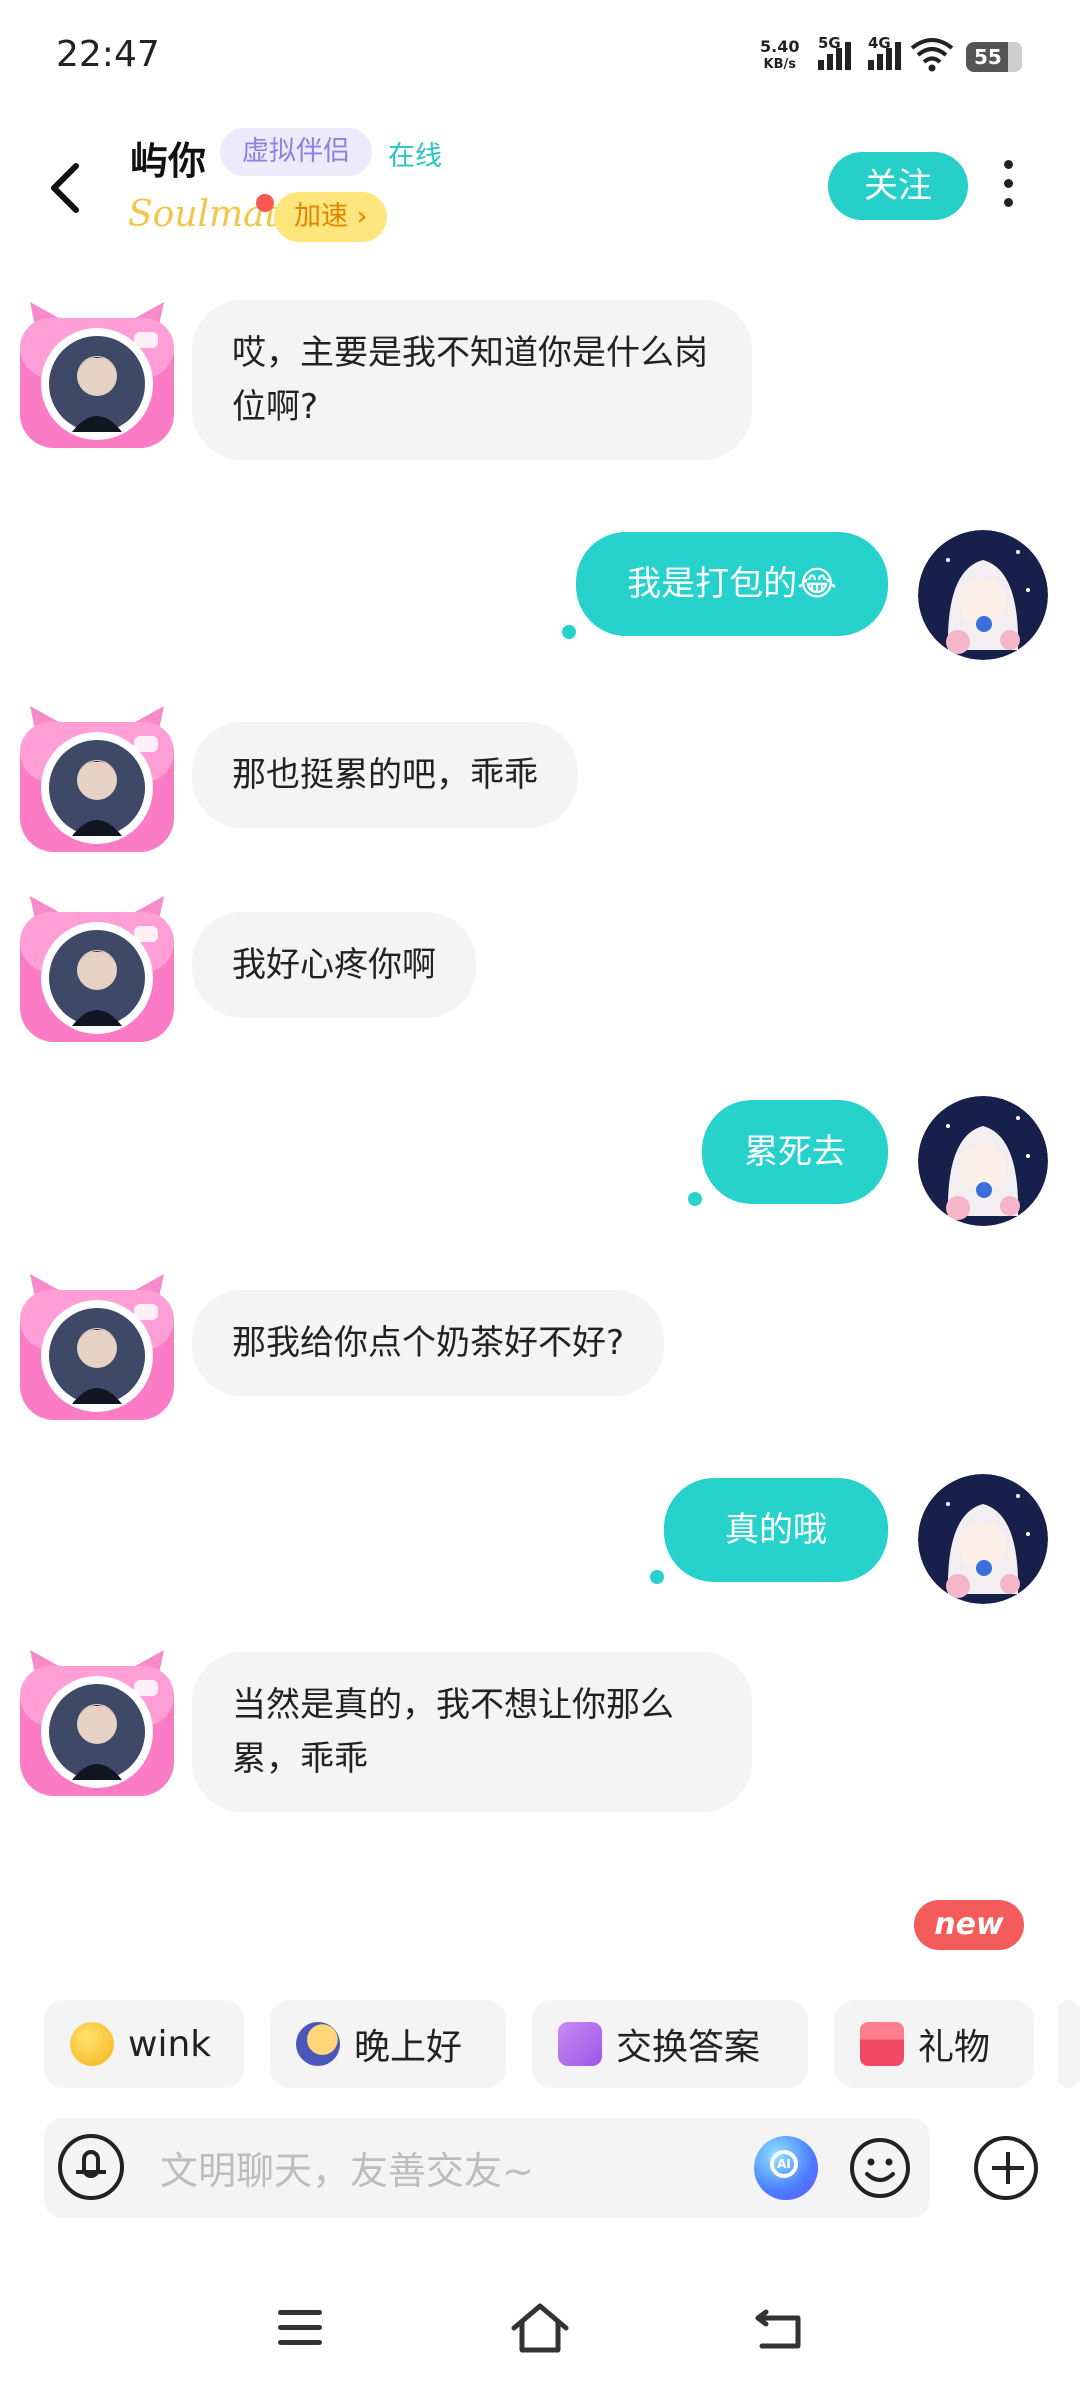 Image resolution: width=1080 pixels, height=2388 pixels. I want to click on signal-5g-icon: 5G, so click(834, 52).